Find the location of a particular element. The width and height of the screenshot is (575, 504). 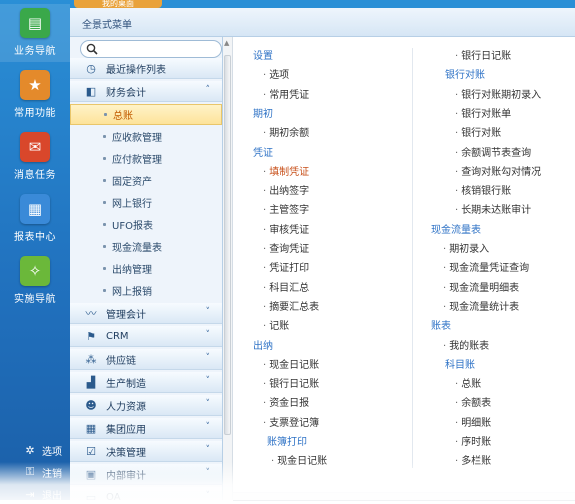

menu-link-col1-14: 记账 is located at coordinates (276, 324).